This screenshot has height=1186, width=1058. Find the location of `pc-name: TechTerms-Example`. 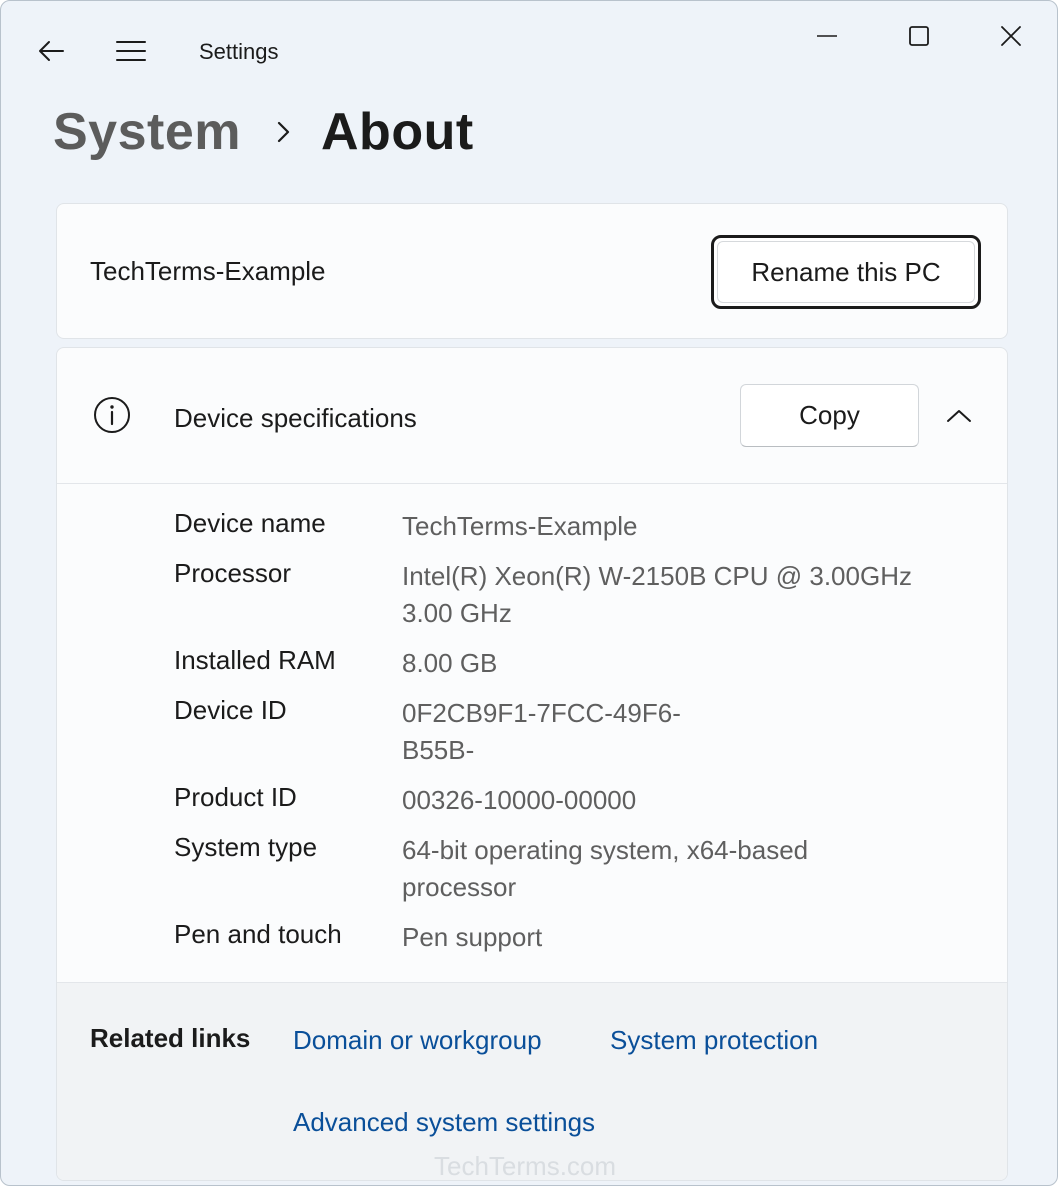

pc-name: TechTerms-Example is located at coordinates (208, 271).